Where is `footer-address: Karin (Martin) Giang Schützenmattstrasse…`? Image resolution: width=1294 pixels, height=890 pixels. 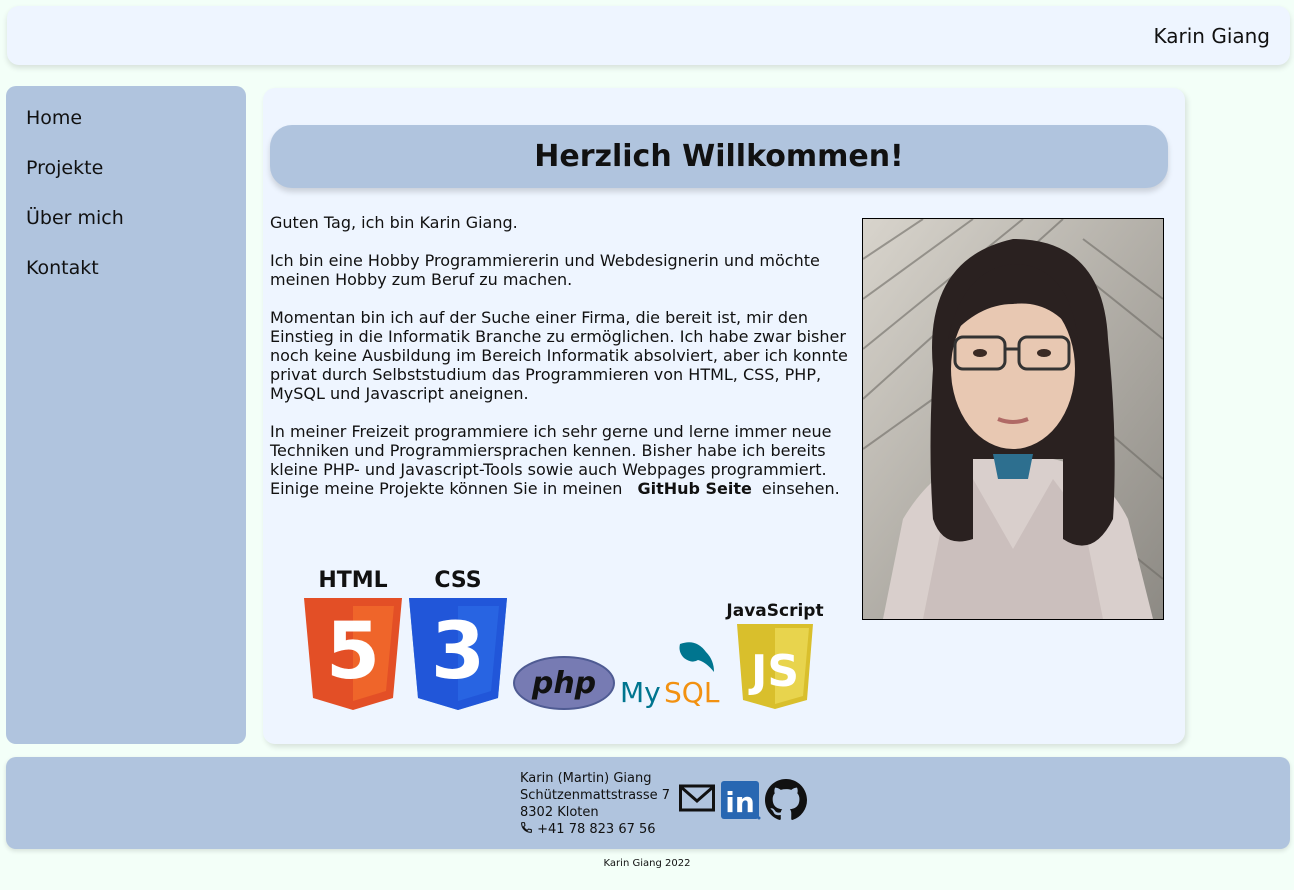
footer-address: Karin (Martin) Giang Schützenmattstrasse… is located at coordinates (595, 804).